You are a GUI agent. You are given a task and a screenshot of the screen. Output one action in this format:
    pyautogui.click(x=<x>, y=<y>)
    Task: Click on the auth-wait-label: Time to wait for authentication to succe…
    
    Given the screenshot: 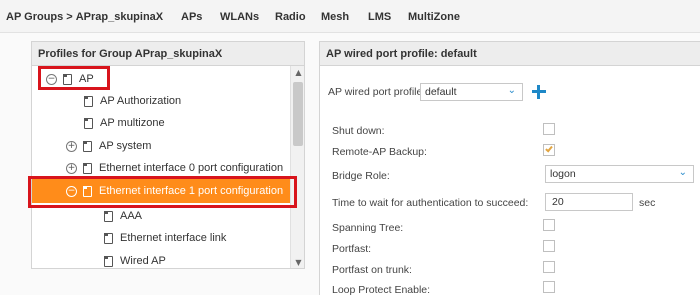 What is the action you would take?
    pyautogui.click(x=430, y=203)
    